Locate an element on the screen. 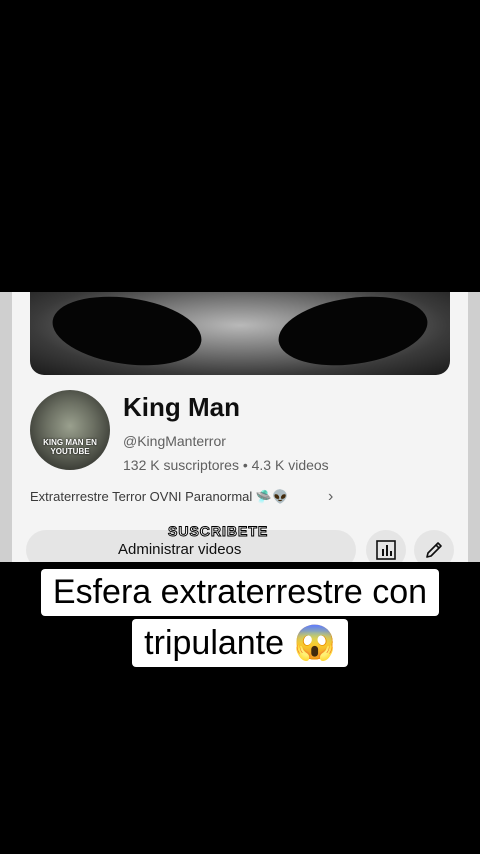 Image resolution: width=480 pixels, height=854 pixels. edit-button is located at coordinates (434, 546).